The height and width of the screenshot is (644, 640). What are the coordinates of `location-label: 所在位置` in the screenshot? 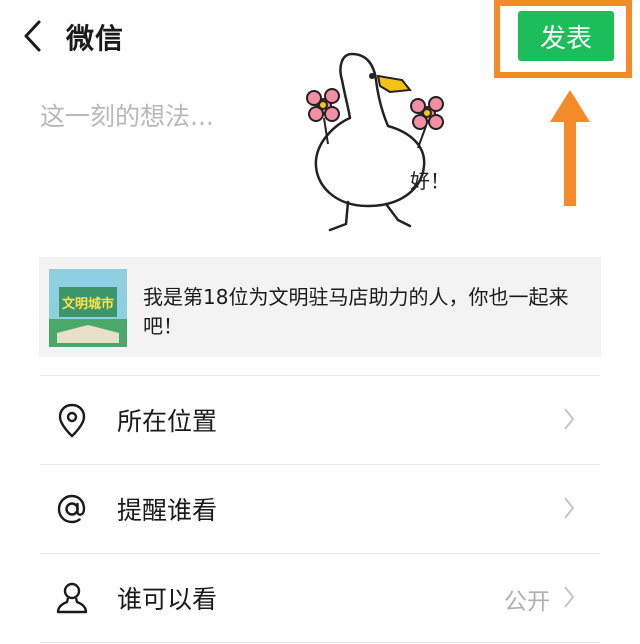 It's located at (167, 421).